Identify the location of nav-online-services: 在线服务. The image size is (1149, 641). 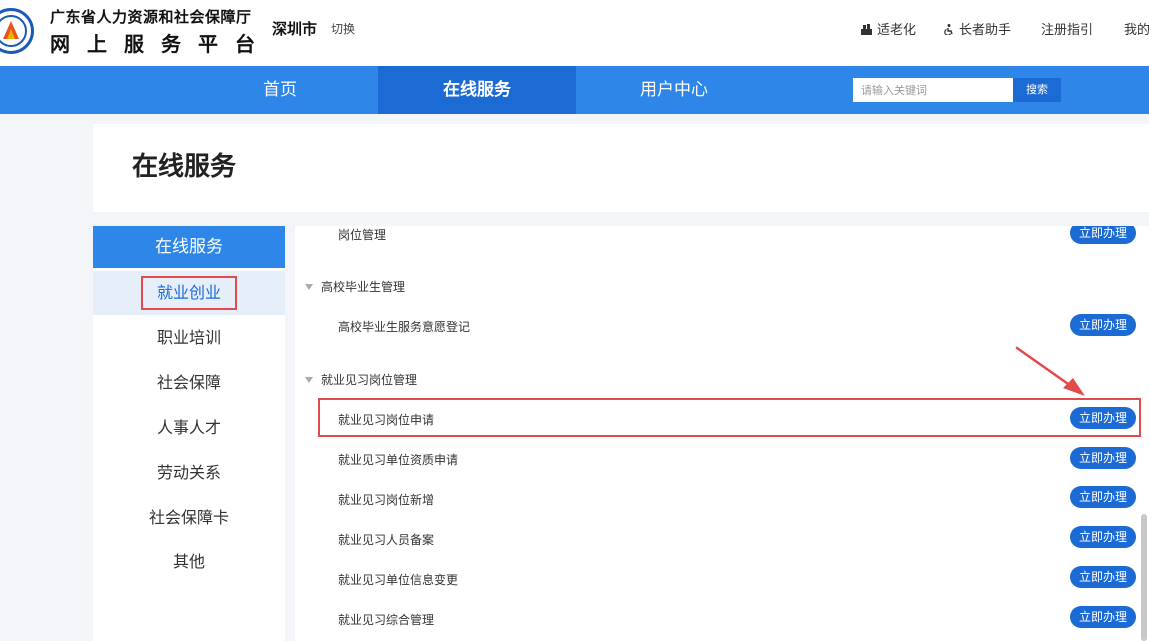
(477, 90).